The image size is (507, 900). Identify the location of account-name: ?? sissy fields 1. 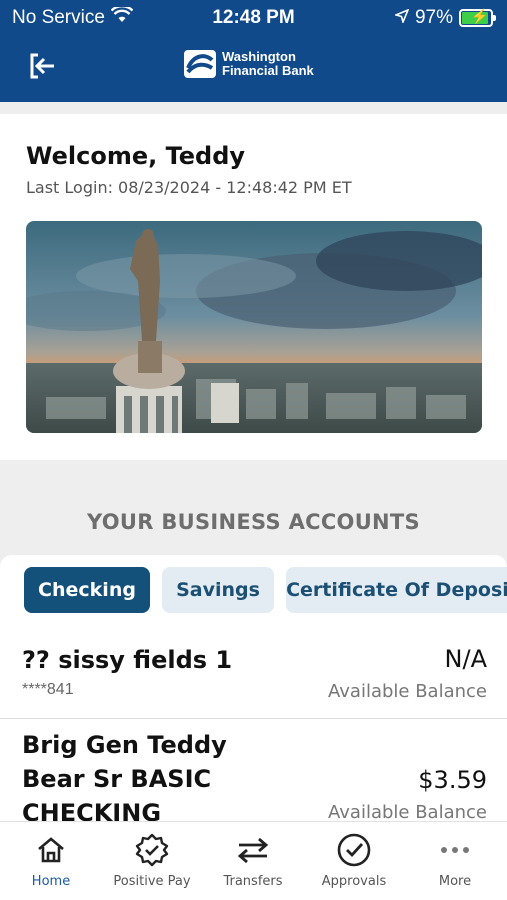
(127, 660).